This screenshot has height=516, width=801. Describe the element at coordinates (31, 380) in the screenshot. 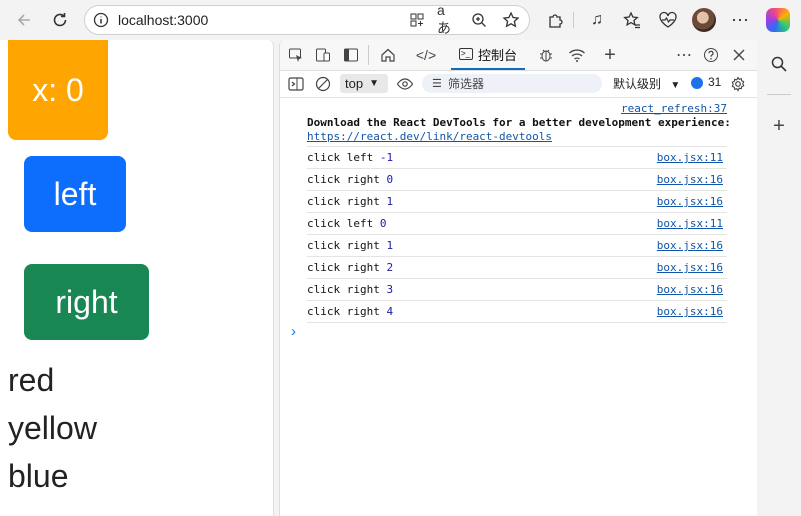

I see `color-item-red: red` at that location.